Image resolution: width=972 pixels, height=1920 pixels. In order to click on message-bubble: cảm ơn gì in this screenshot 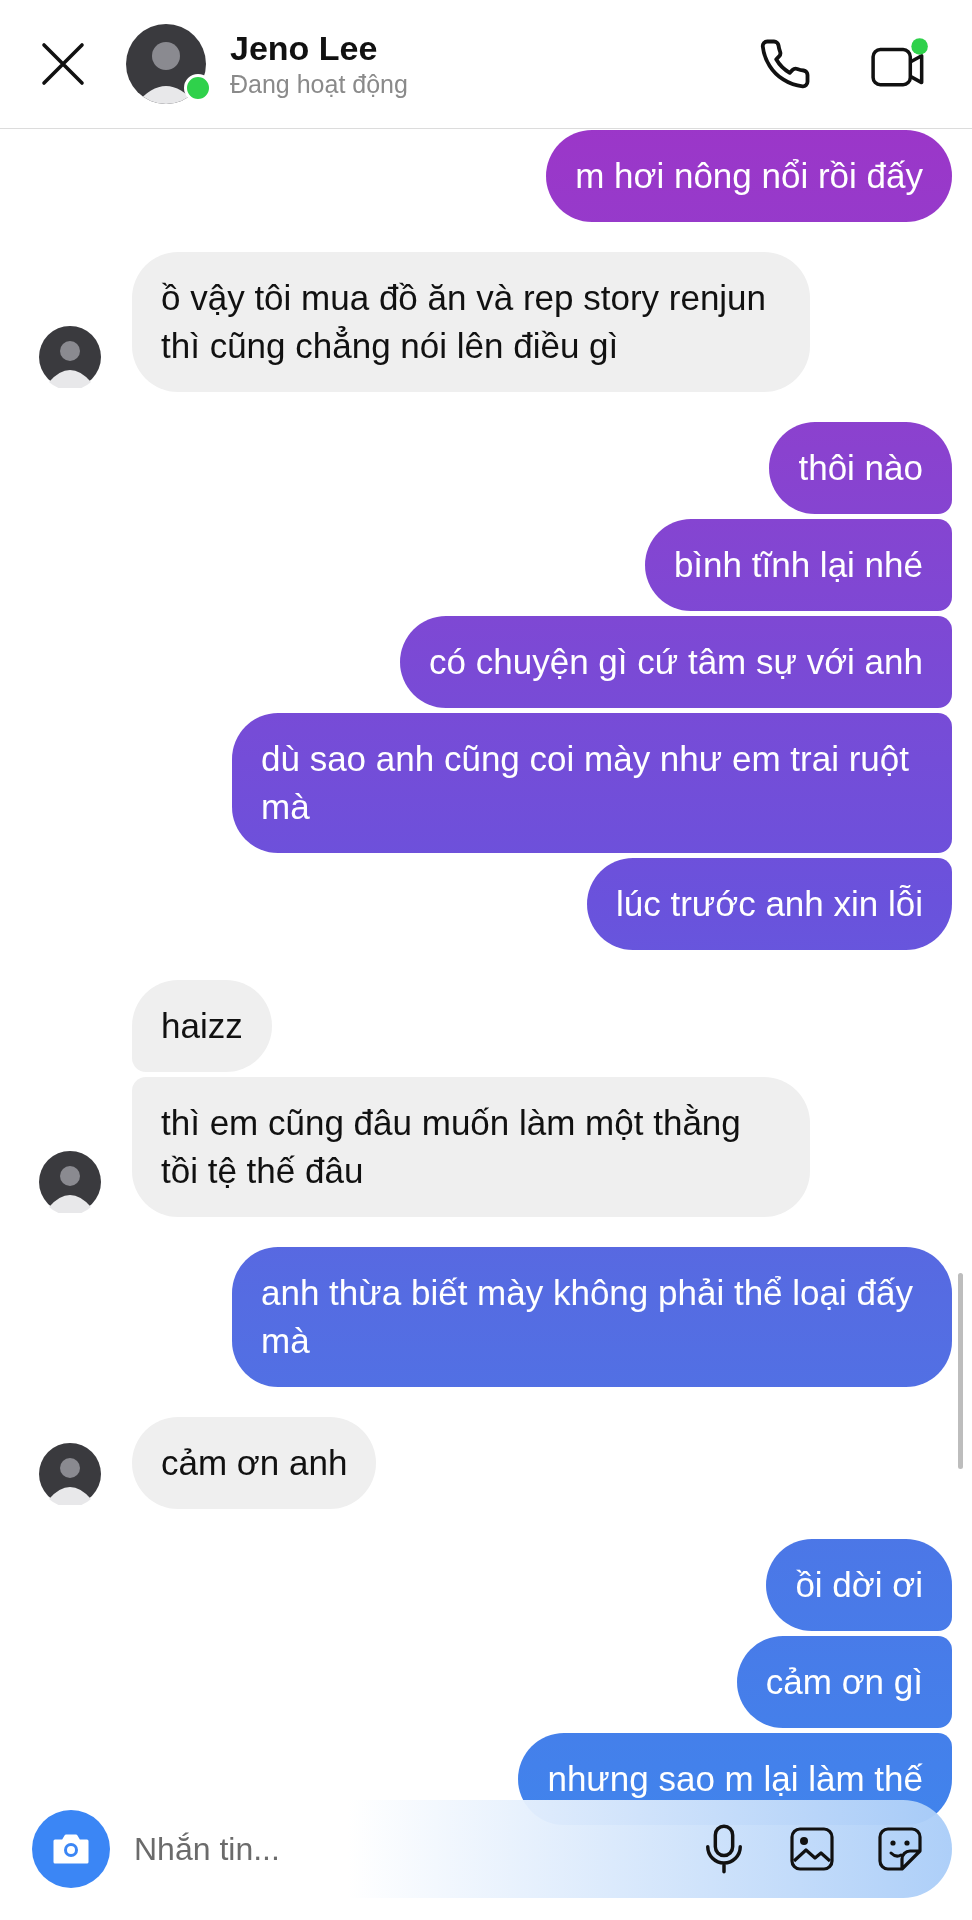, I will do `click(844, 1682)`.